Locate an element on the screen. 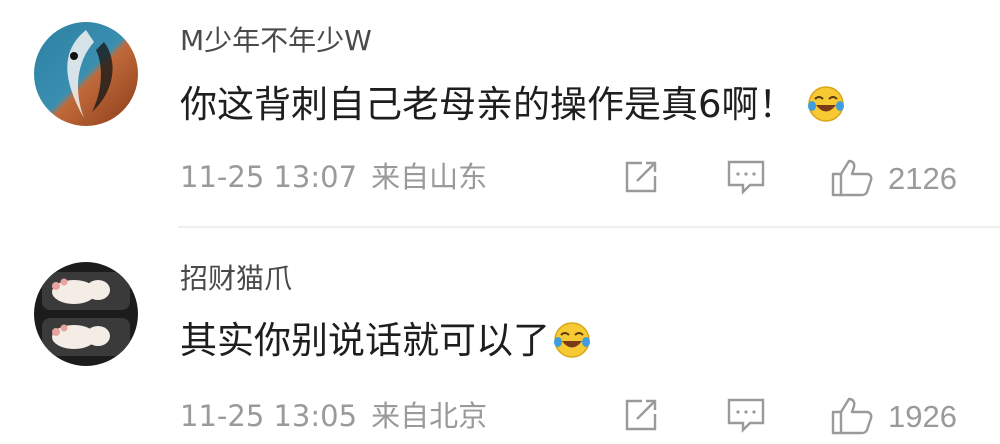 The image size is (1000, 444). comment-body: 你这背刺自己老母亲的操作是真6啊！ is located at coordinates (488, 104).